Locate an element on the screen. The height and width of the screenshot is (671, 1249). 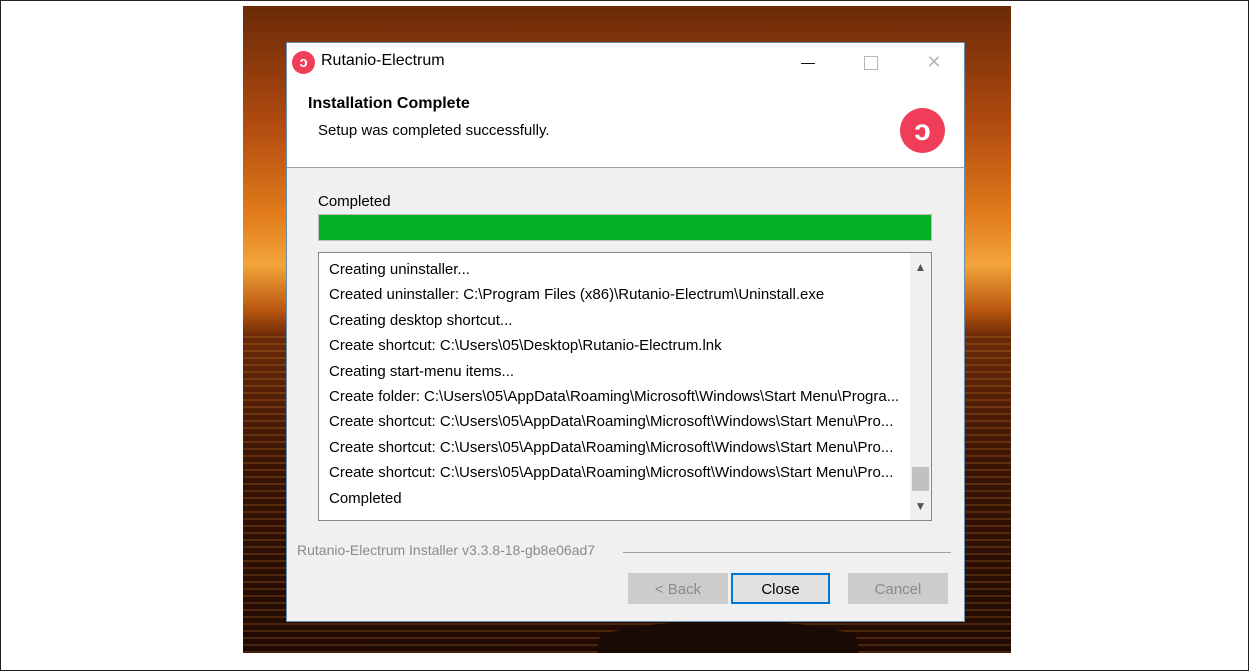
back-button: < Back is located at coordinates (678, 588).